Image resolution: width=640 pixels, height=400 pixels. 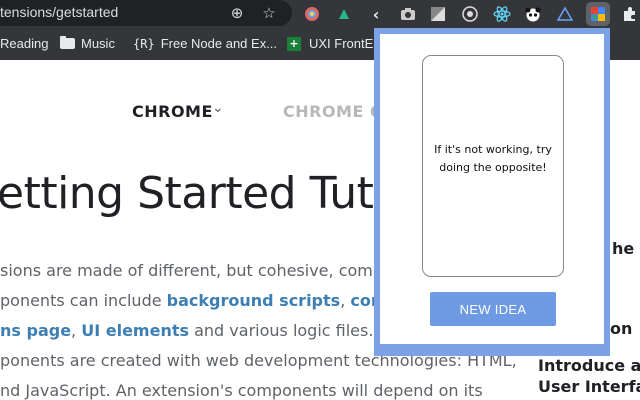 I want to click on bookmark-label: Music, so click(x=98, y=43).